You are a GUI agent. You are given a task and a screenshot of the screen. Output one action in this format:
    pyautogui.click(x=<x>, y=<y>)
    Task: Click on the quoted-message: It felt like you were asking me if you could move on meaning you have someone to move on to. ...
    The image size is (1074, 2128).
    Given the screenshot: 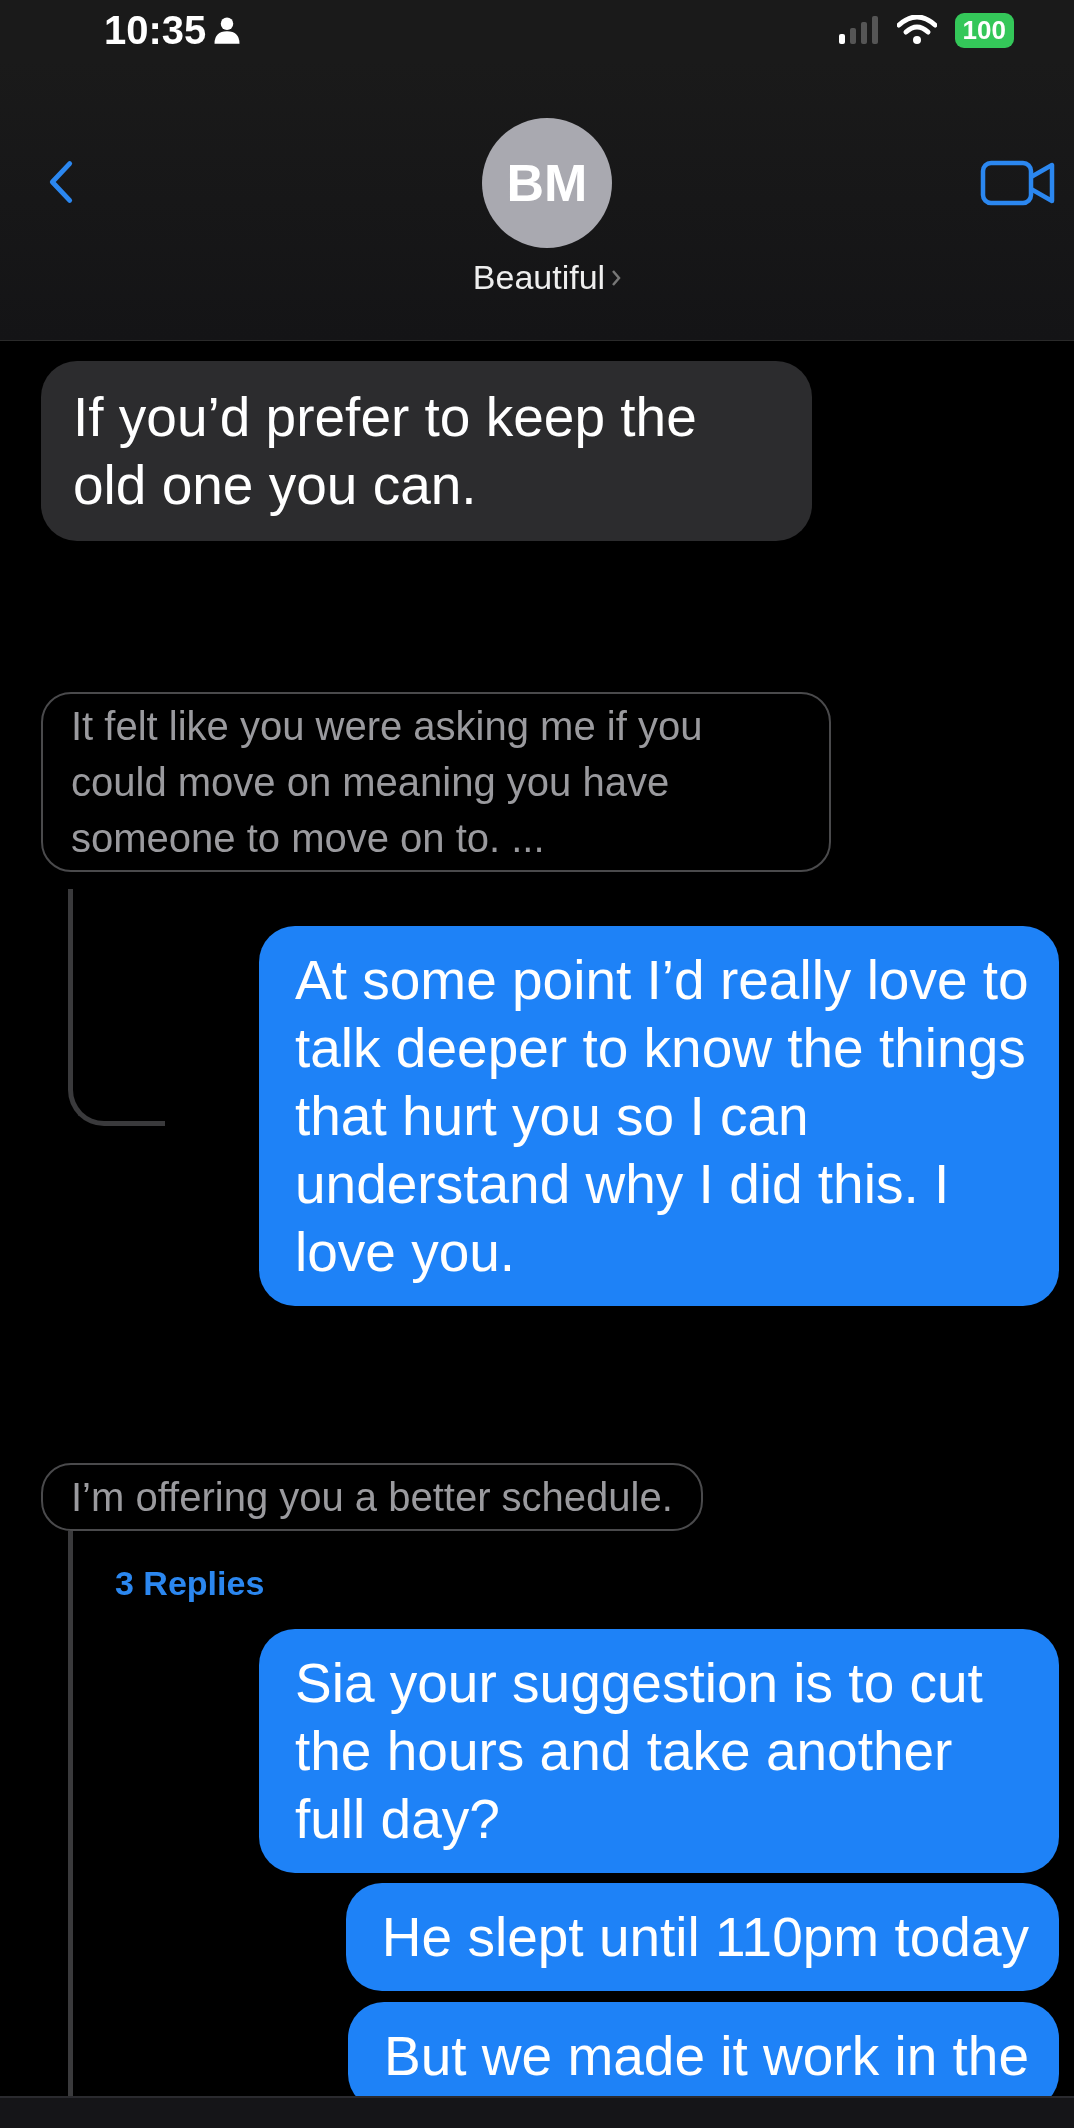 What is the action you would take?
    pyautogui.click(x=436, y=782)
    